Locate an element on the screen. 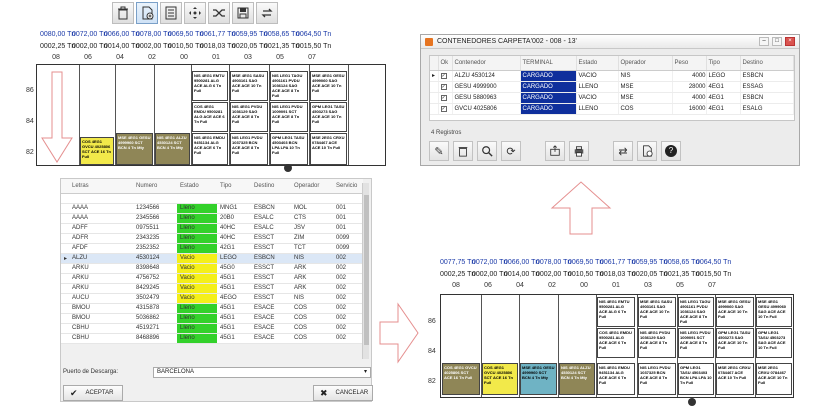 The height and width of the screenshot is (408, 820). print-icon is located at coordinates (579, 151).